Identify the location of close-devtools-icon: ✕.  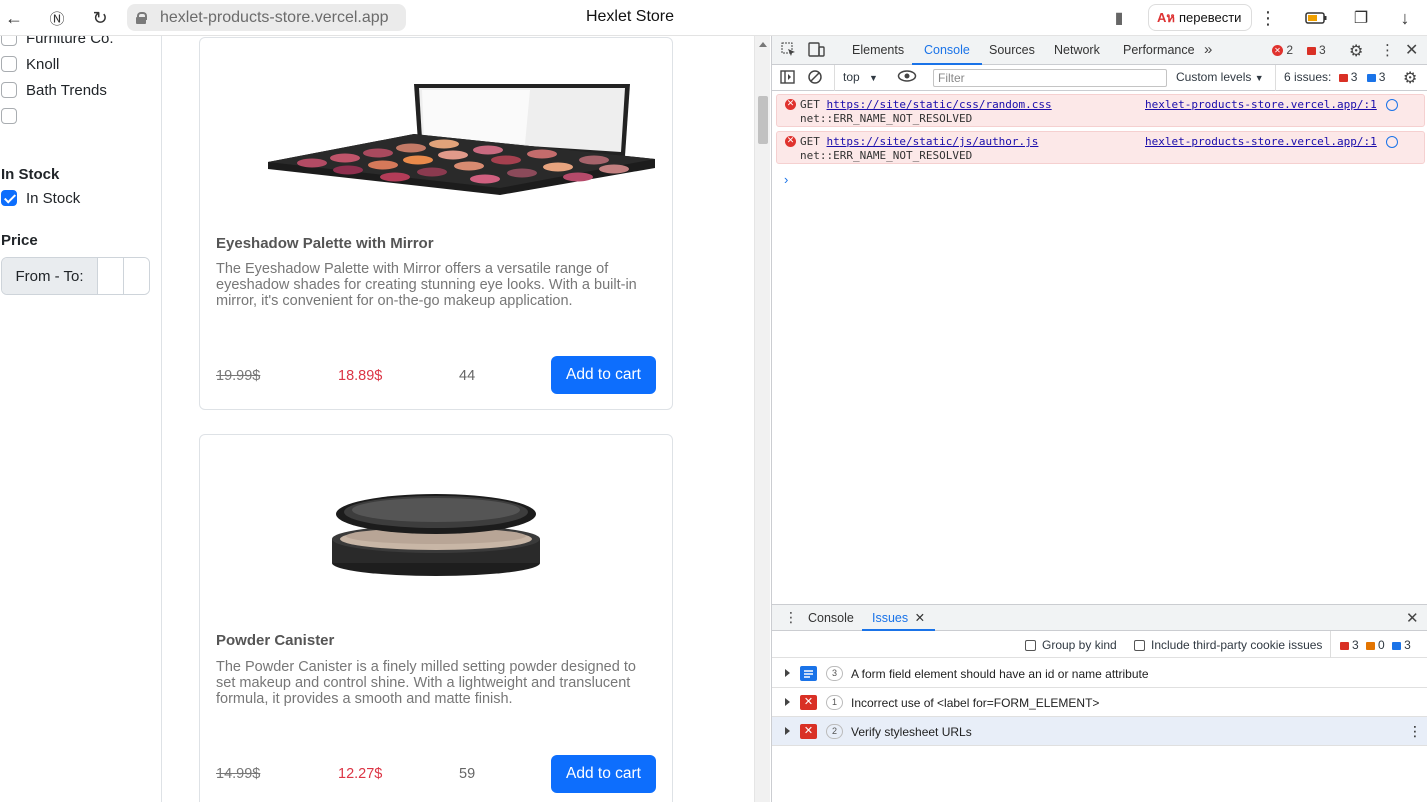
(1411, 50).